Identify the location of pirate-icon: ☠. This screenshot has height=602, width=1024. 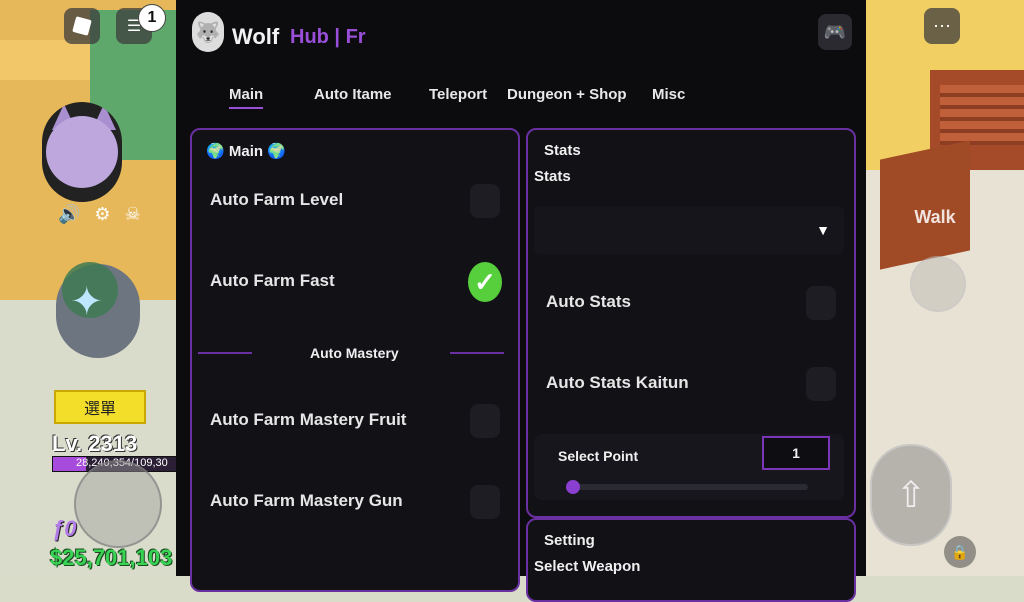
(133, 214).